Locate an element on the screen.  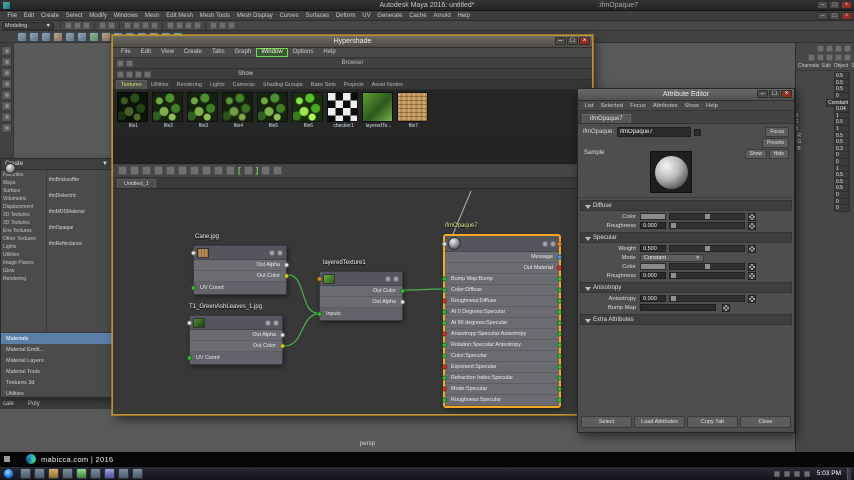
hypershade-menu-item: View is located at coordinates (167, 52).